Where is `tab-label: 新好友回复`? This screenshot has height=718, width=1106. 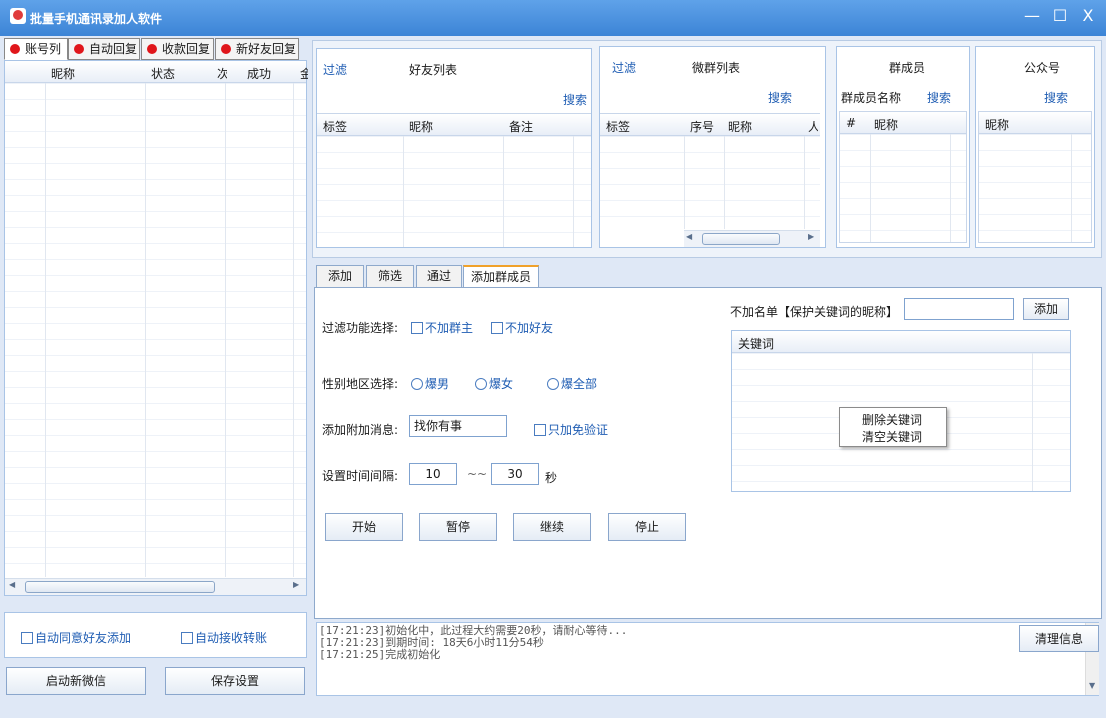 tab-label: 新好友回复 is located at coordinates (266, 49).